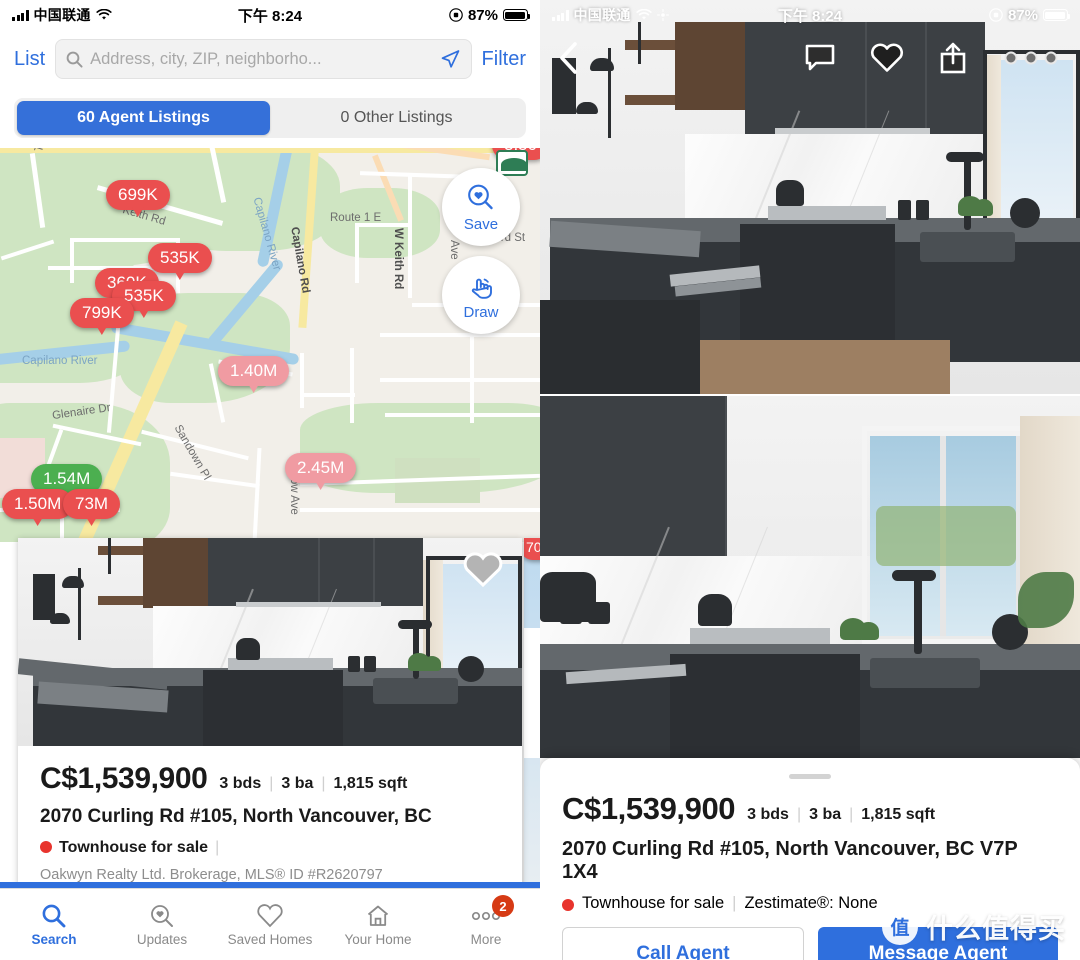 The image size is (1080, 960). I want to click on watermark-text: 什么值得买, so click(996, 929).